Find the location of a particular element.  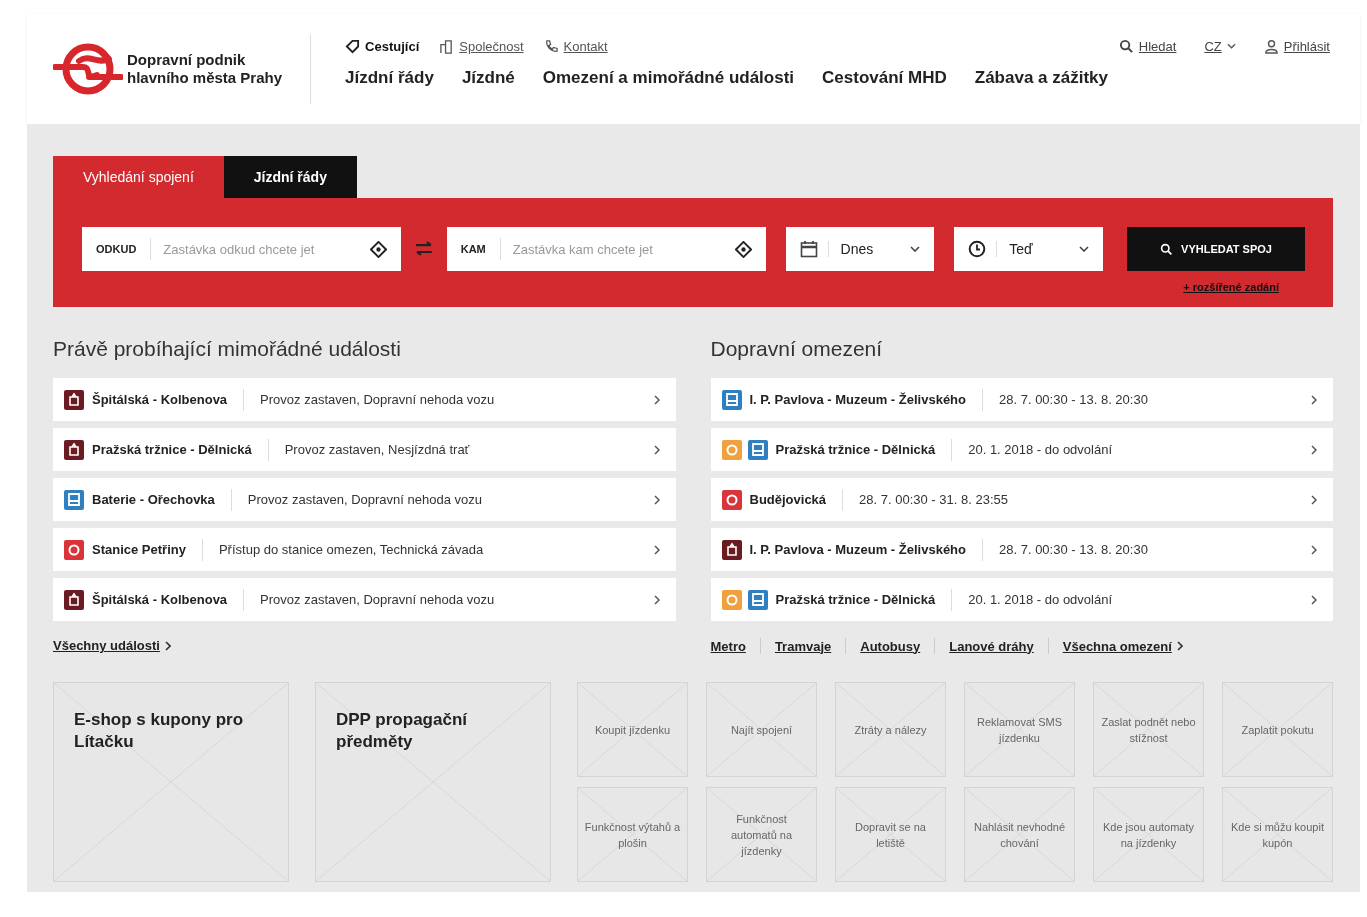

quick-link-tile: Zaslat podnět nebo stížnost is located at coordinates (1148, 729).